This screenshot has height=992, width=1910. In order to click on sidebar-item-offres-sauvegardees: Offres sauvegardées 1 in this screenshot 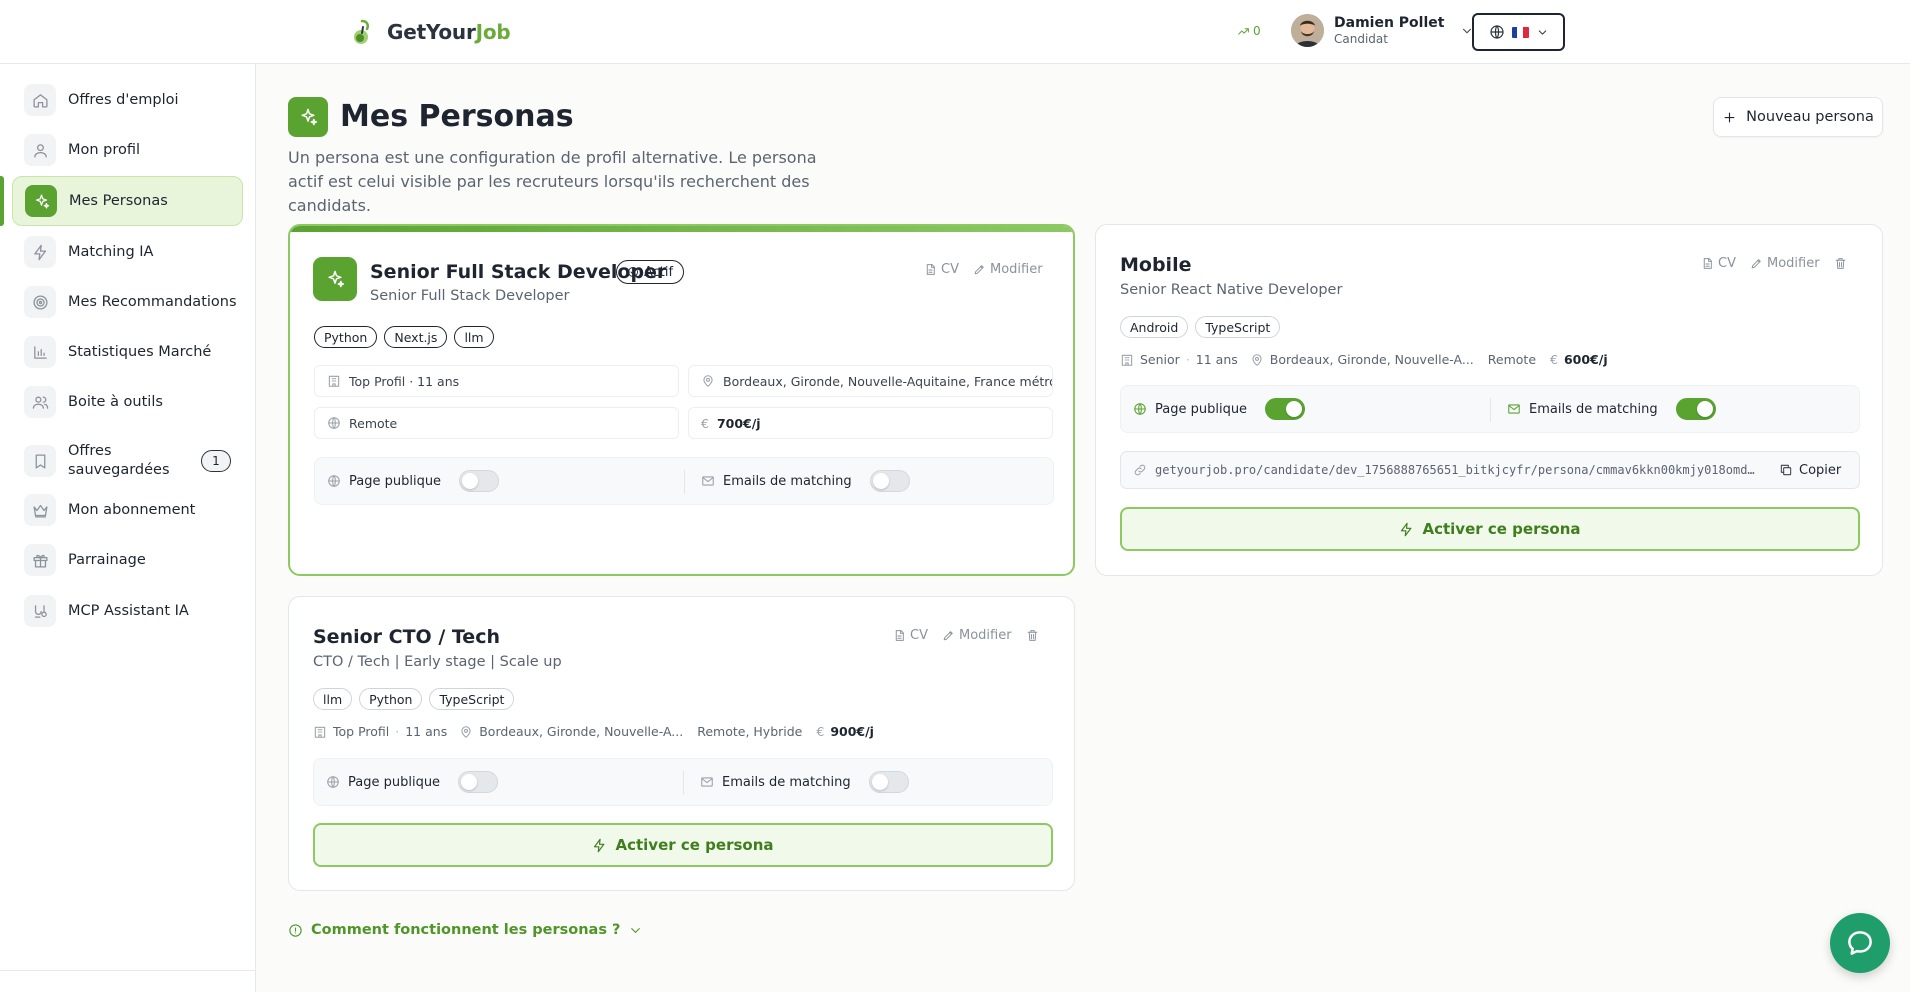, I will do `click(127, 461)`.